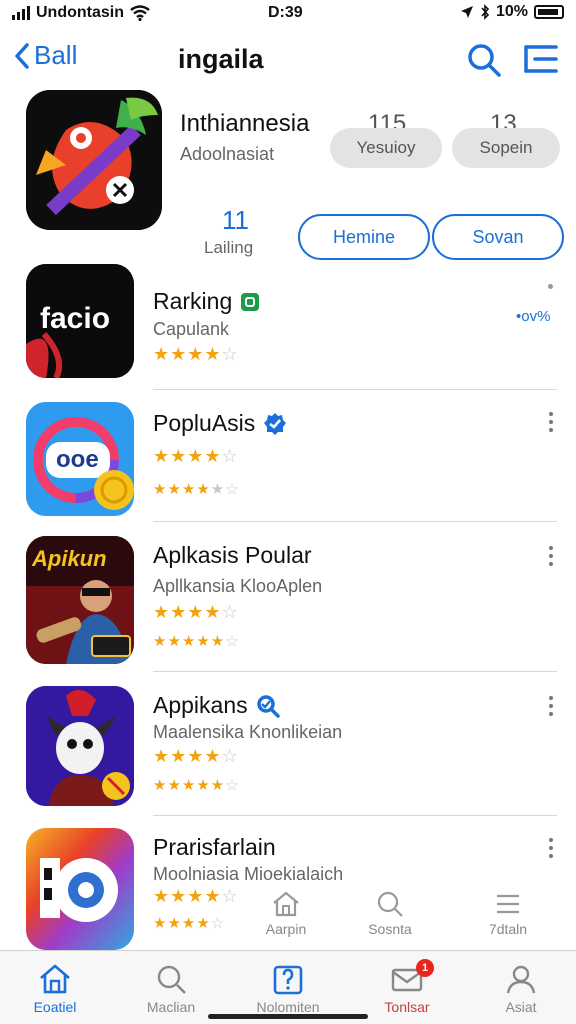 Image resolution: width=576 pixels, height=1024 pixels. I want to click on app-title-row: Prarisfarlain, so click(214, 847).